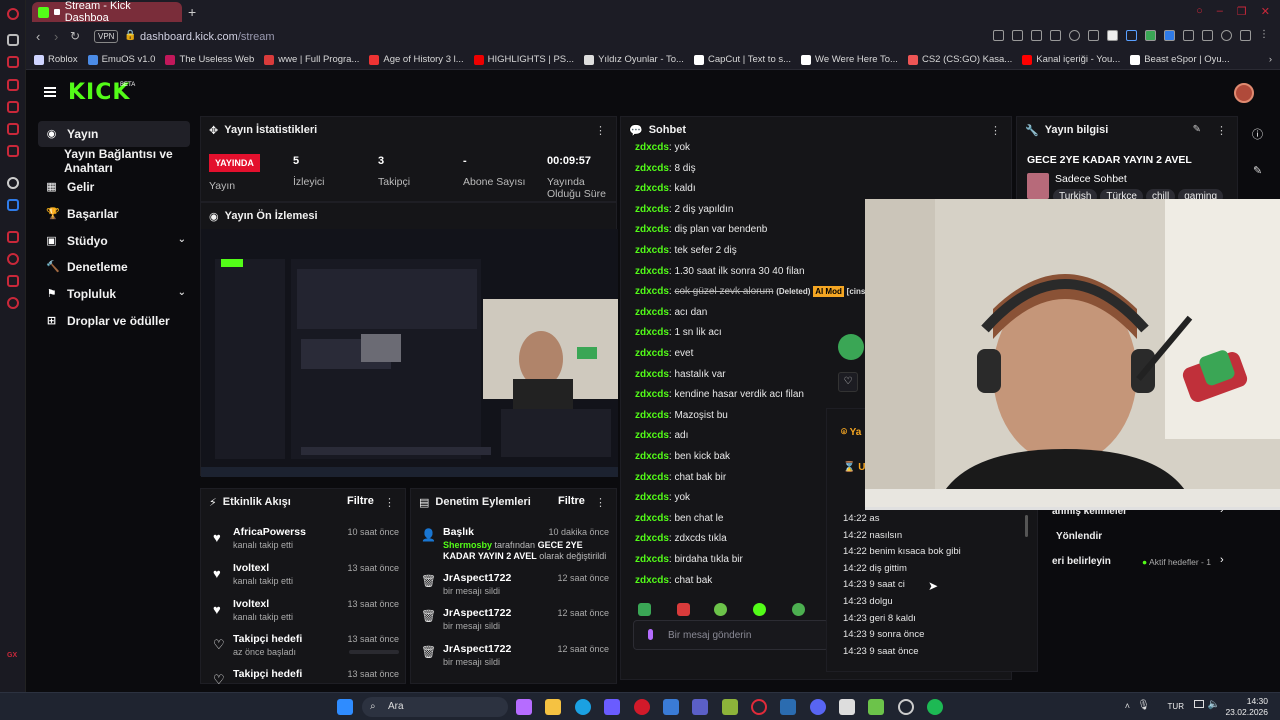  I want to click on emote-1-icon, so click(644, 609).